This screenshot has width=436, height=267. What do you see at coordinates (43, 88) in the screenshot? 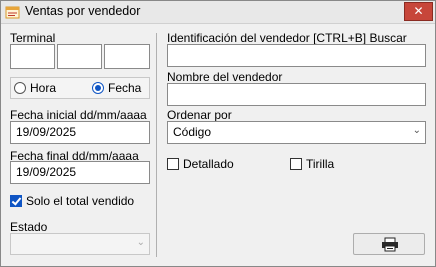
I see `hora-radio-label: Hora` at bounding box center [43, 88].